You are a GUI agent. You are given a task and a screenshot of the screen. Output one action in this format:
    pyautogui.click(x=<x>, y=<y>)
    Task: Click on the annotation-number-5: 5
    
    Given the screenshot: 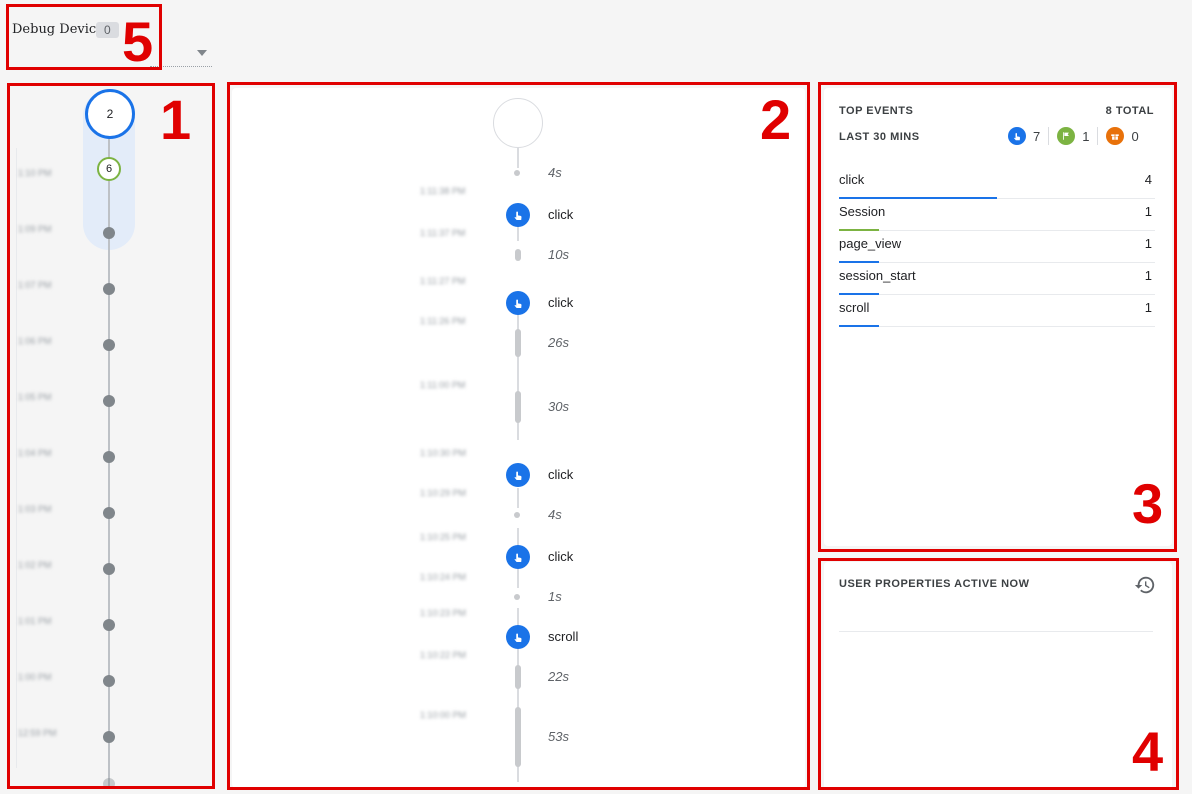 What is the action you would take?
    pyautogui.click(x=138, y=41)
    